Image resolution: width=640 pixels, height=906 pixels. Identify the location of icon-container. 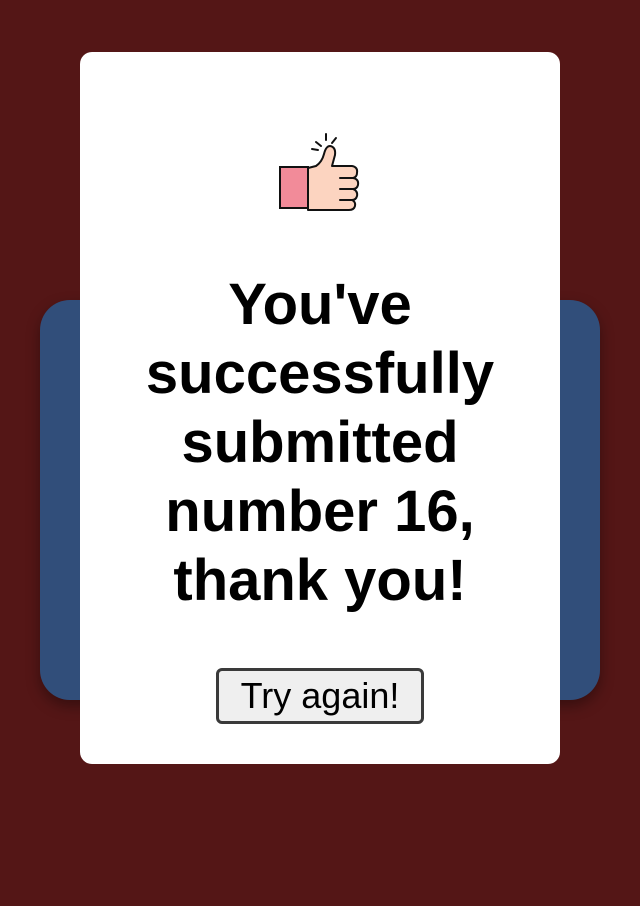
(320, 172).